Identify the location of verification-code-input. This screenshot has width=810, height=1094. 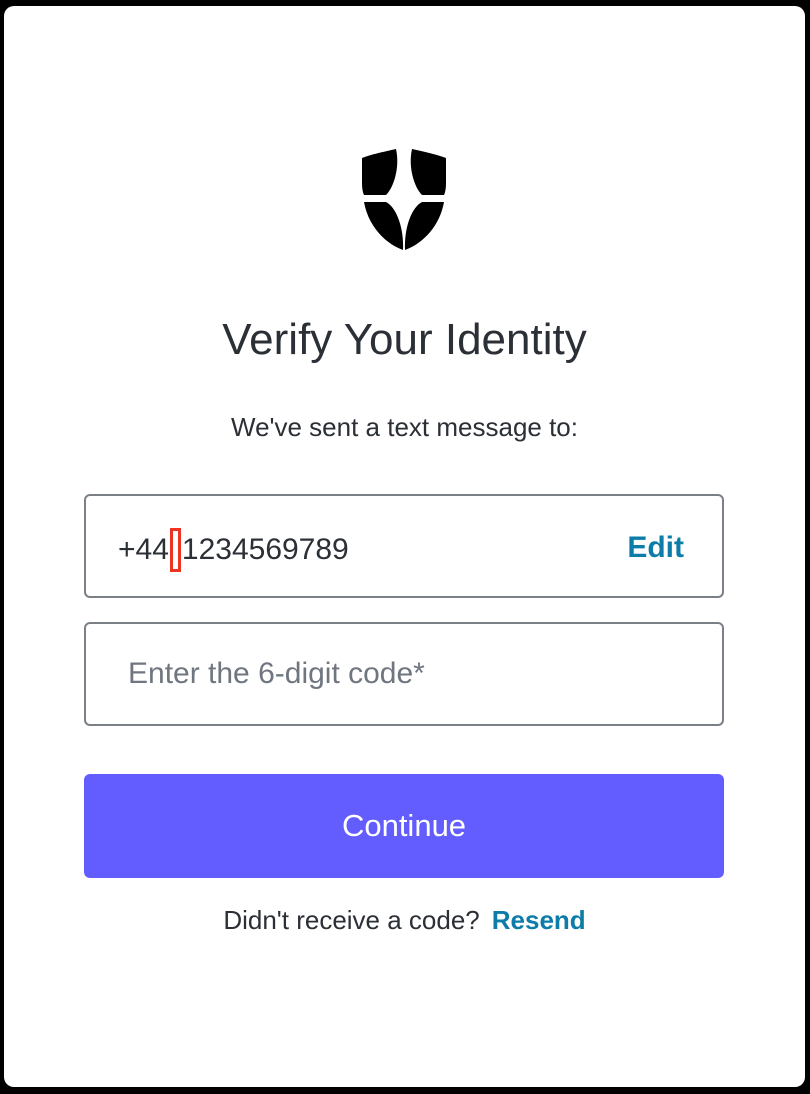
(404, 674).